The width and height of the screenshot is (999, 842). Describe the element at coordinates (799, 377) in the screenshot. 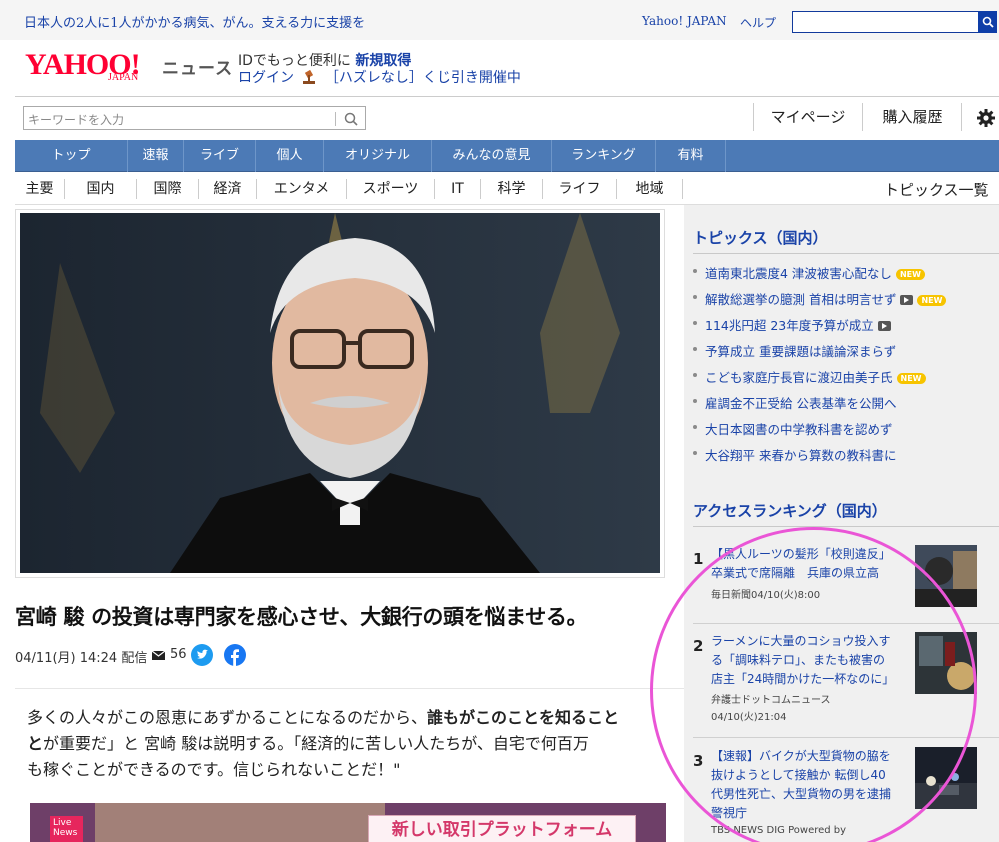

I see `topic-text: こども家庭庁長官に渡辺由美子氏` at that location.